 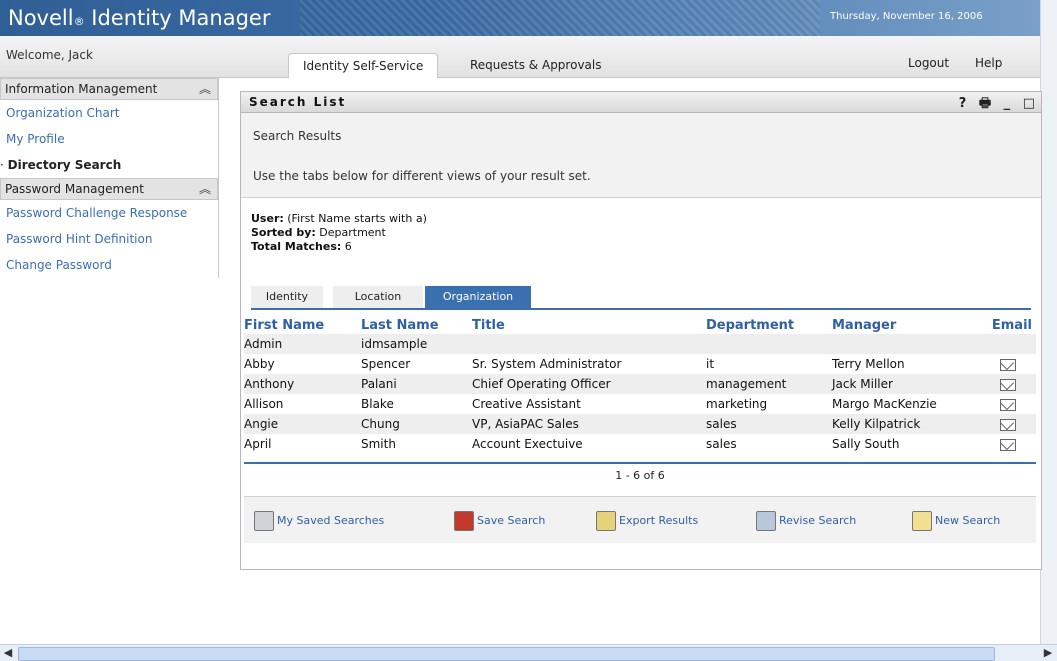 I want to click on user-label: User:, so click(x=267, y=218).